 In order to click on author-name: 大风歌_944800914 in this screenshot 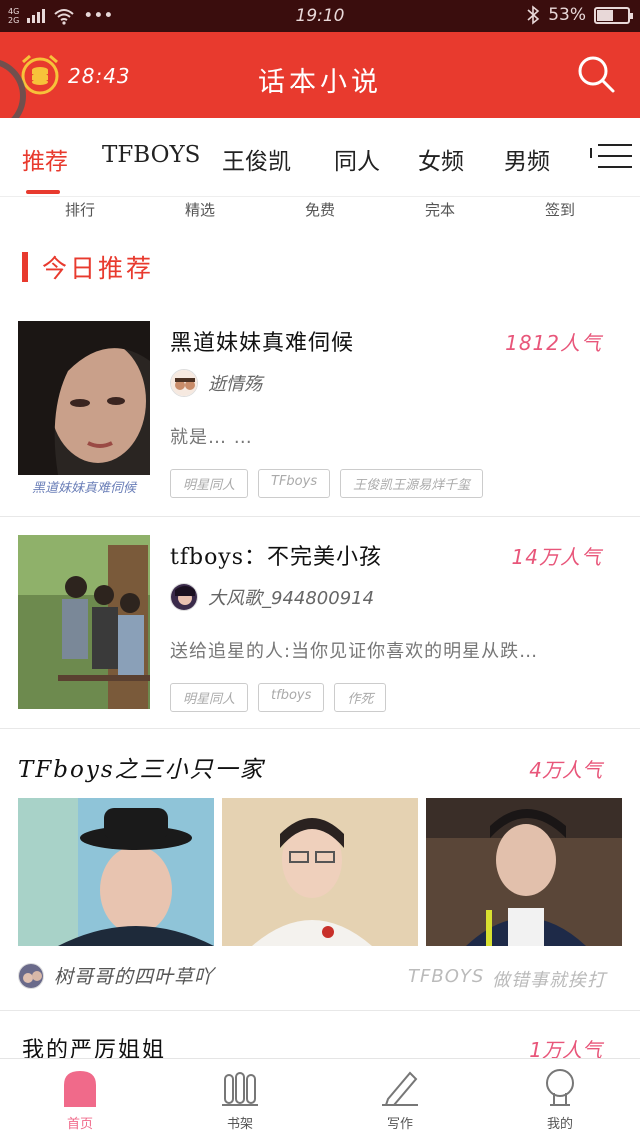, I will do `click(291, 598)`.